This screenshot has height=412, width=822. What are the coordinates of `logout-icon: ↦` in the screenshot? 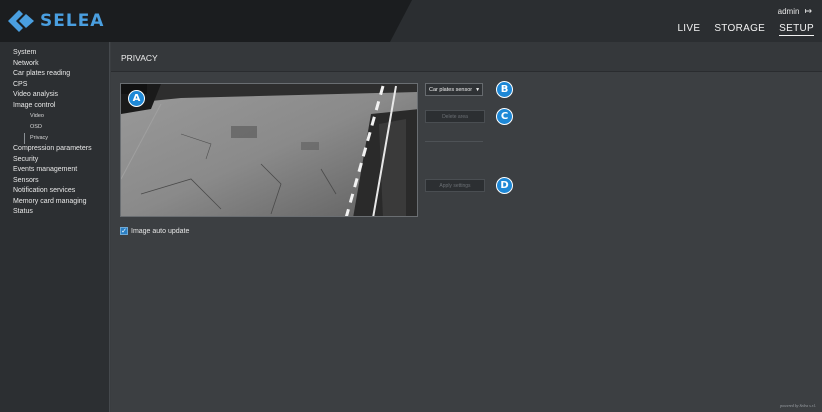 It's located at (808, 11).